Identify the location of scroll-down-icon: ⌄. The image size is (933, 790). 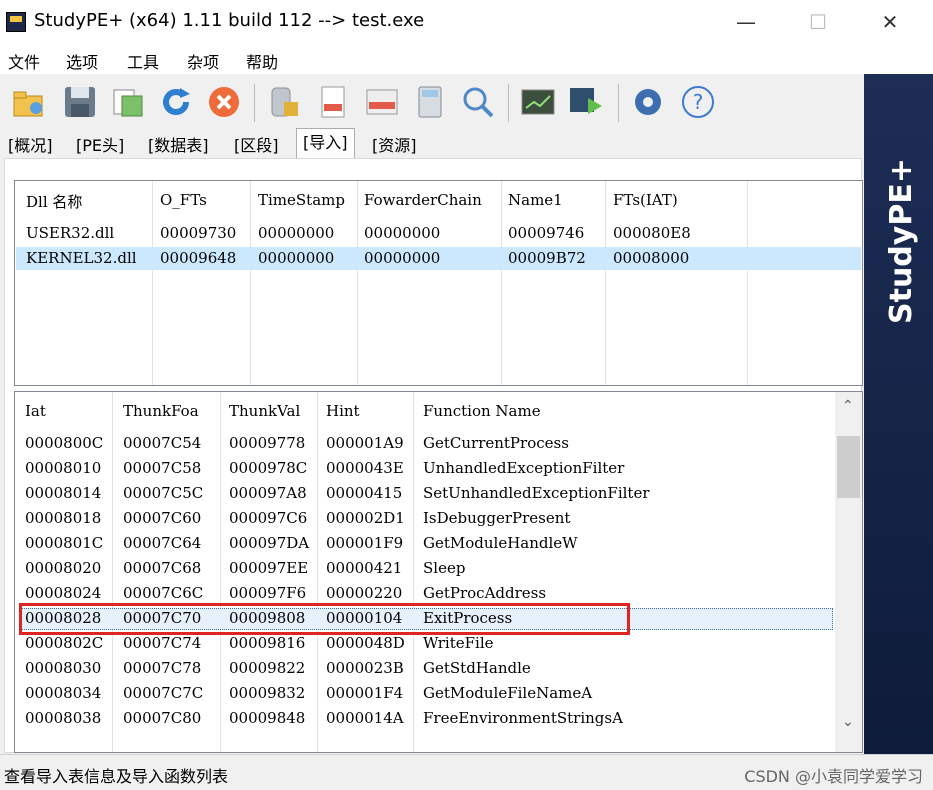
(848, 722).